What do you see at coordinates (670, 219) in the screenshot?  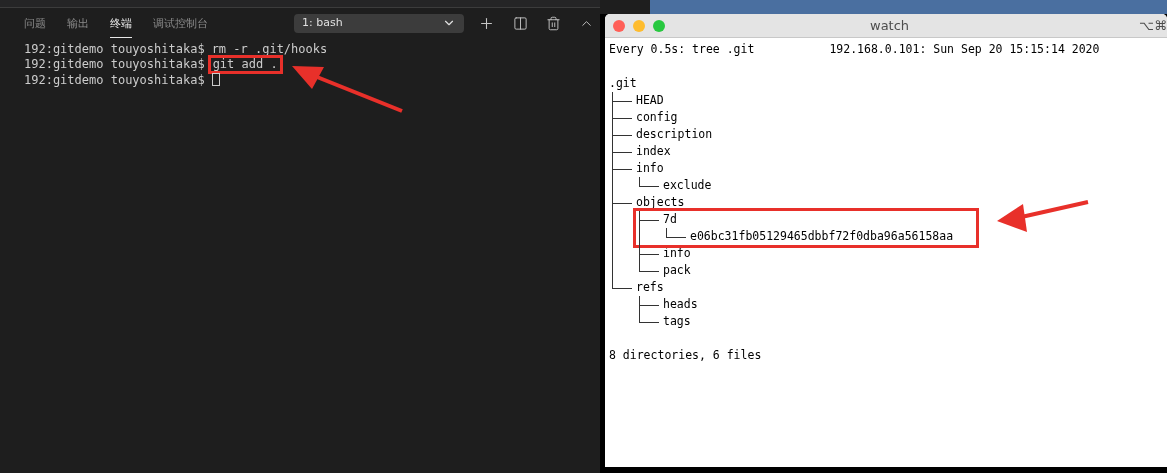 I see `tree-item: 7d` at bounding box center [670, 219].